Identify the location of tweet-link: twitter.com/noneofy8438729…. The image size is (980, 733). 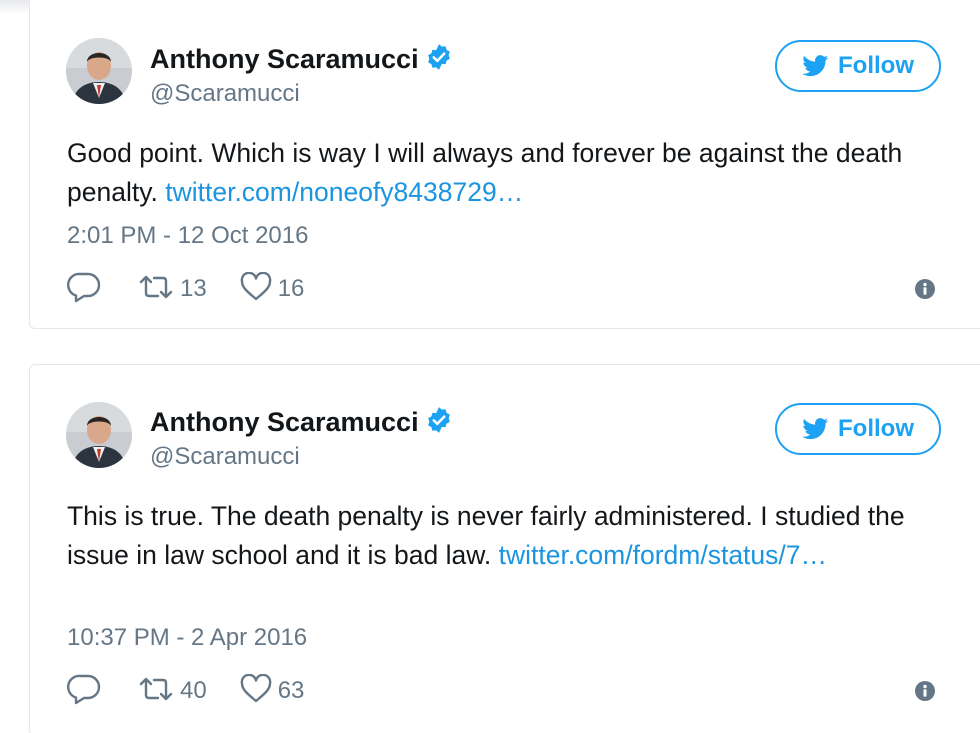
(344, 192).